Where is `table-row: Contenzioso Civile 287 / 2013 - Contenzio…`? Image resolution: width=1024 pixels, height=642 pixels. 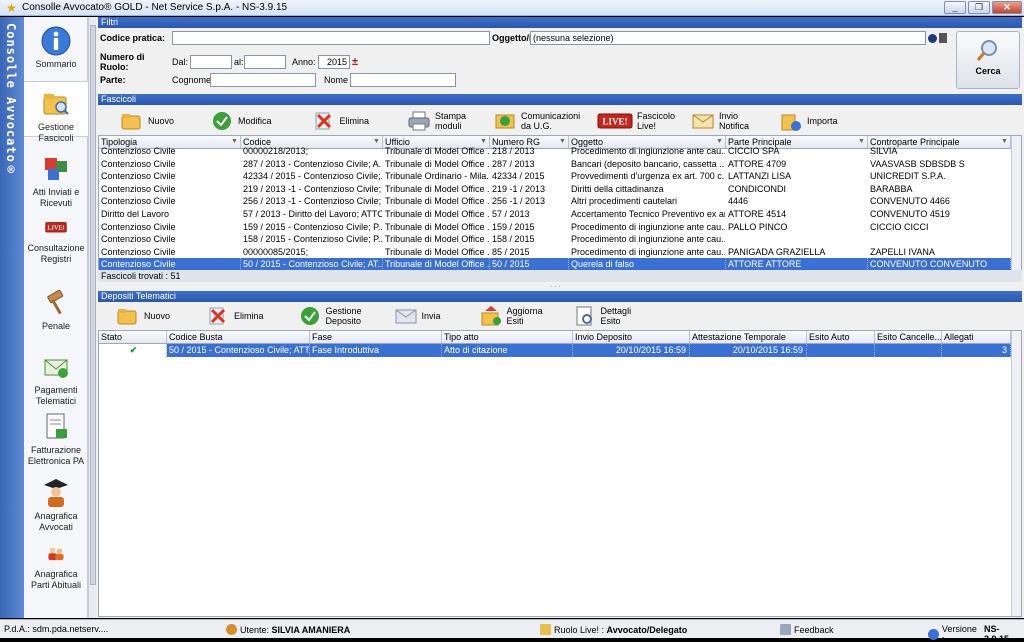 table-row: Contenzioso Civile 287 / 2013 - Contenzio… is located at coordinates (560, 164).